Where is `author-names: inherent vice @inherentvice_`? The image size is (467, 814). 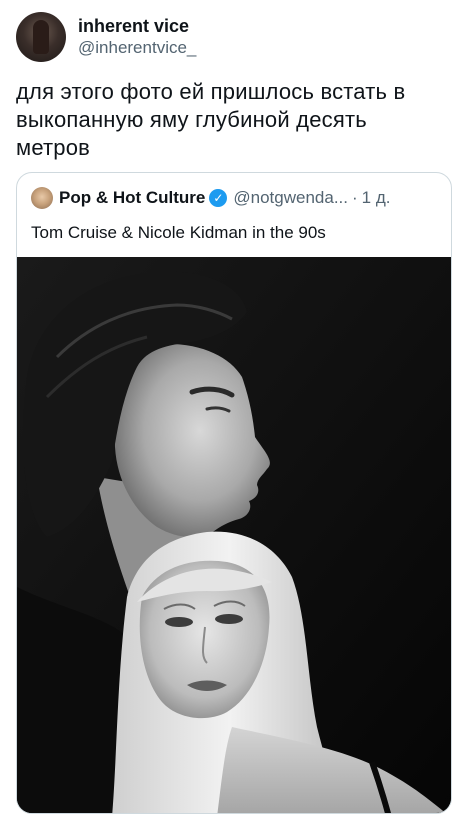
author-names: inherent vice @inherentvice_ is located at coordinates (137, 37).